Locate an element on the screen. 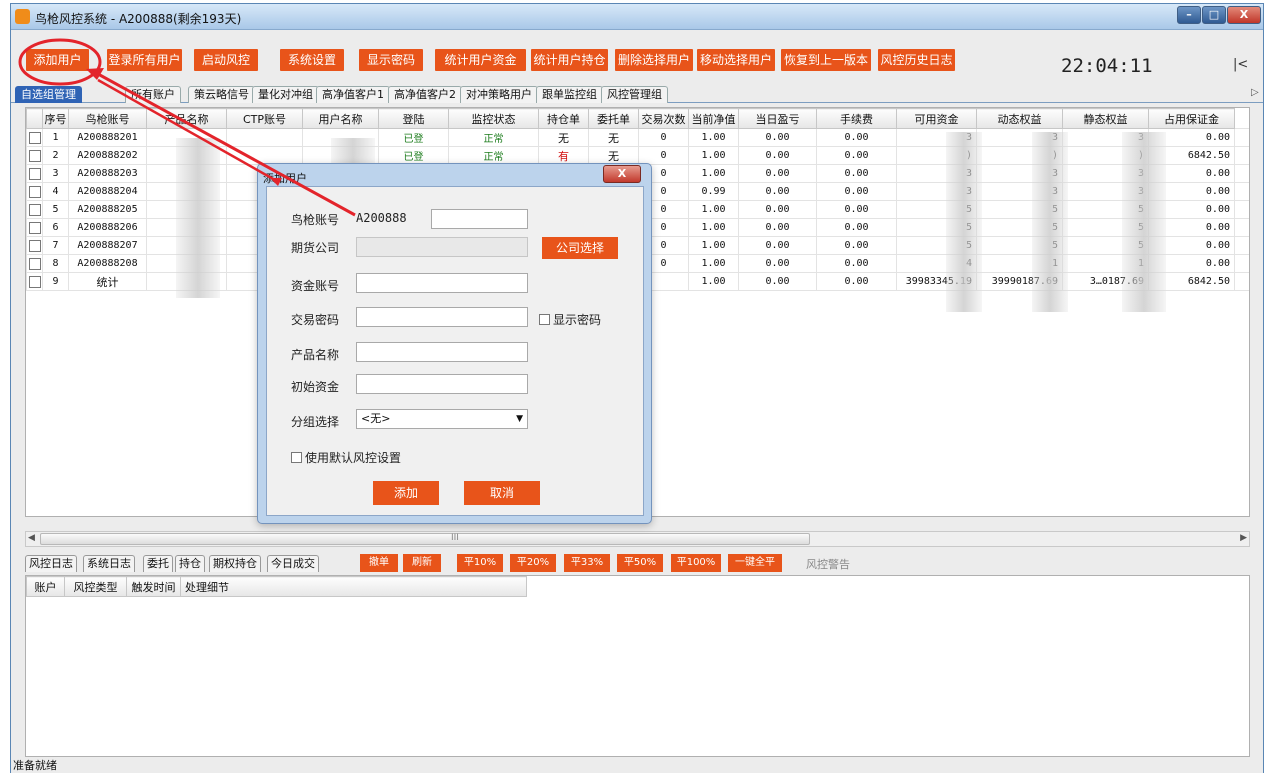  group-select: <无> ▼ is located at coordinates (442, 419).